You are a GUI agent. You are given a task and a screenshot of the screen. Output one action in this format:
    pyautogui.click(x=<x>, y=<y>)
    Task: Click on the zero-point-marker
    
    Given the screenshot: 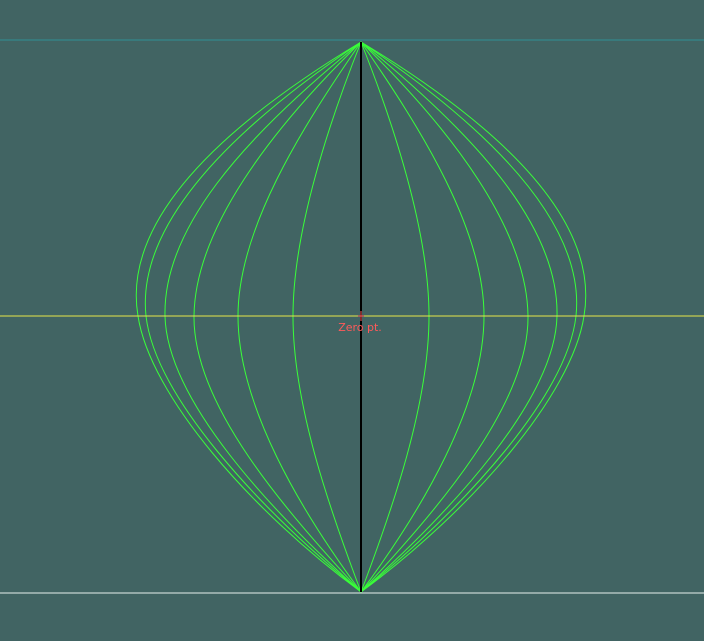 What is the action you would take?
    pyautogui.click(x=361, y=316)
    